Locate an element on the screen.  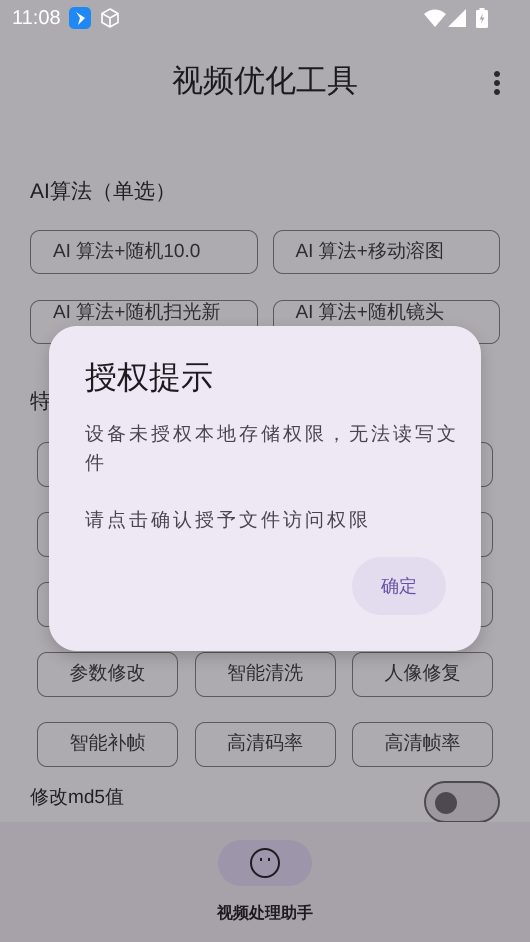
wifi-icon is located at coordinates (435, 18).